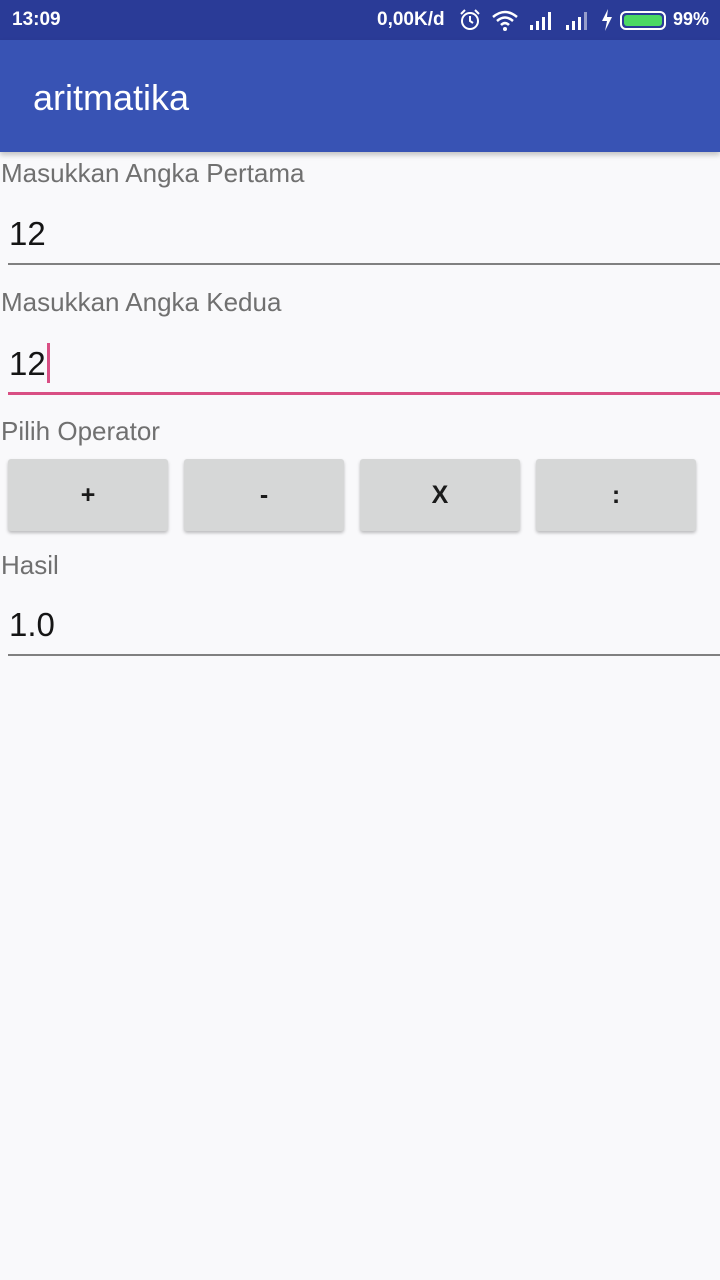  Describe the element at coordinates (364, 393) in the screenshot. I see `second-number-underline` at that location.